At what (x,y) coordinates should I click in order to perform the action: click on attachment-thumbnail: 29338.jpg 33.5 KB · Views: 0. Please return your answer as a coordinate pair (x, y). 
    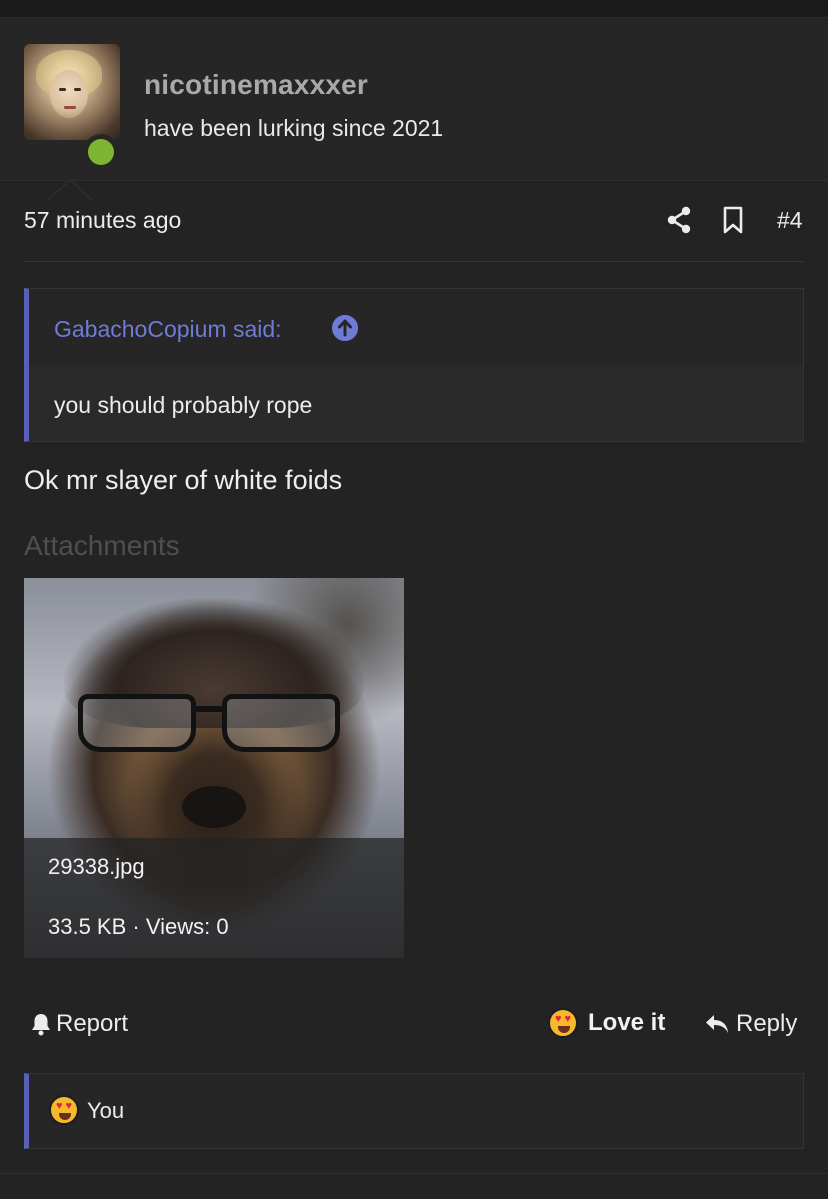
    Looking at the image, I should click on (214, 768).